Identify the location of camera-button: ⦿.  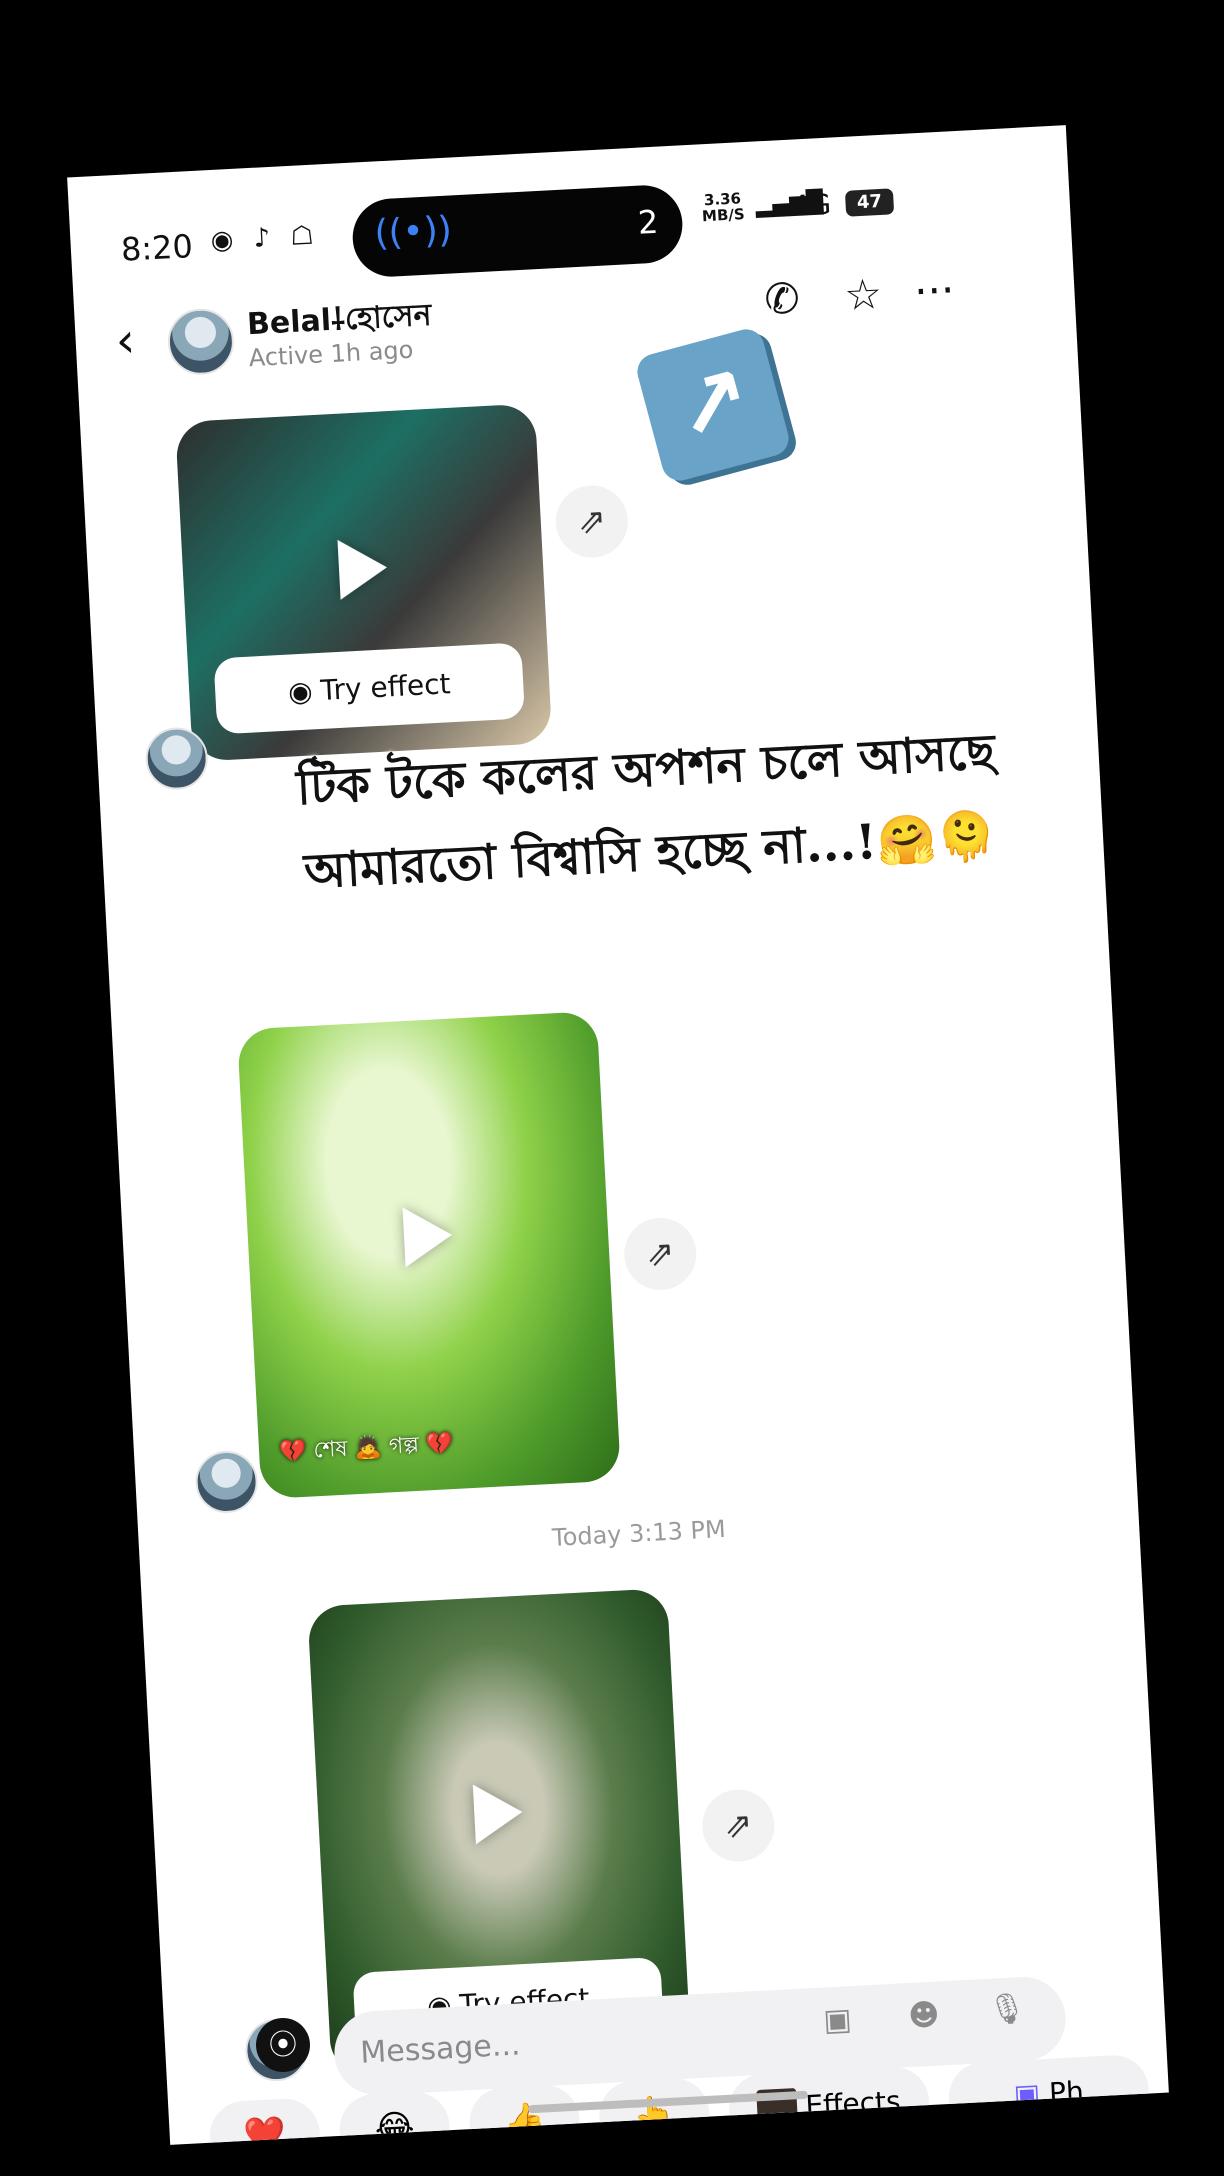
(283, 2045).